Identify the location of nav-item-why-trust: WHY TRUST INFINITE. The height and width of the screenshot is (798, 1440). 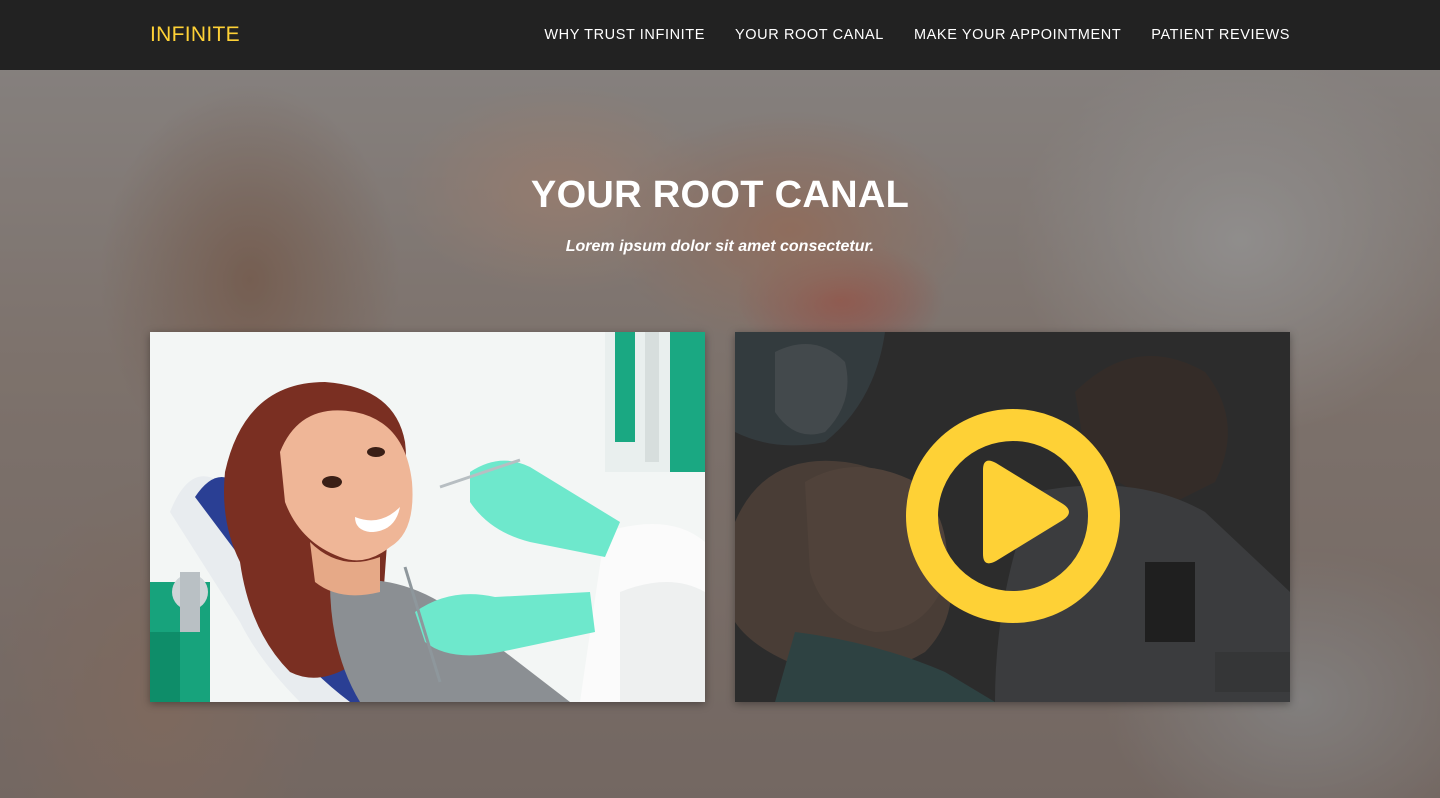
(624, 35).